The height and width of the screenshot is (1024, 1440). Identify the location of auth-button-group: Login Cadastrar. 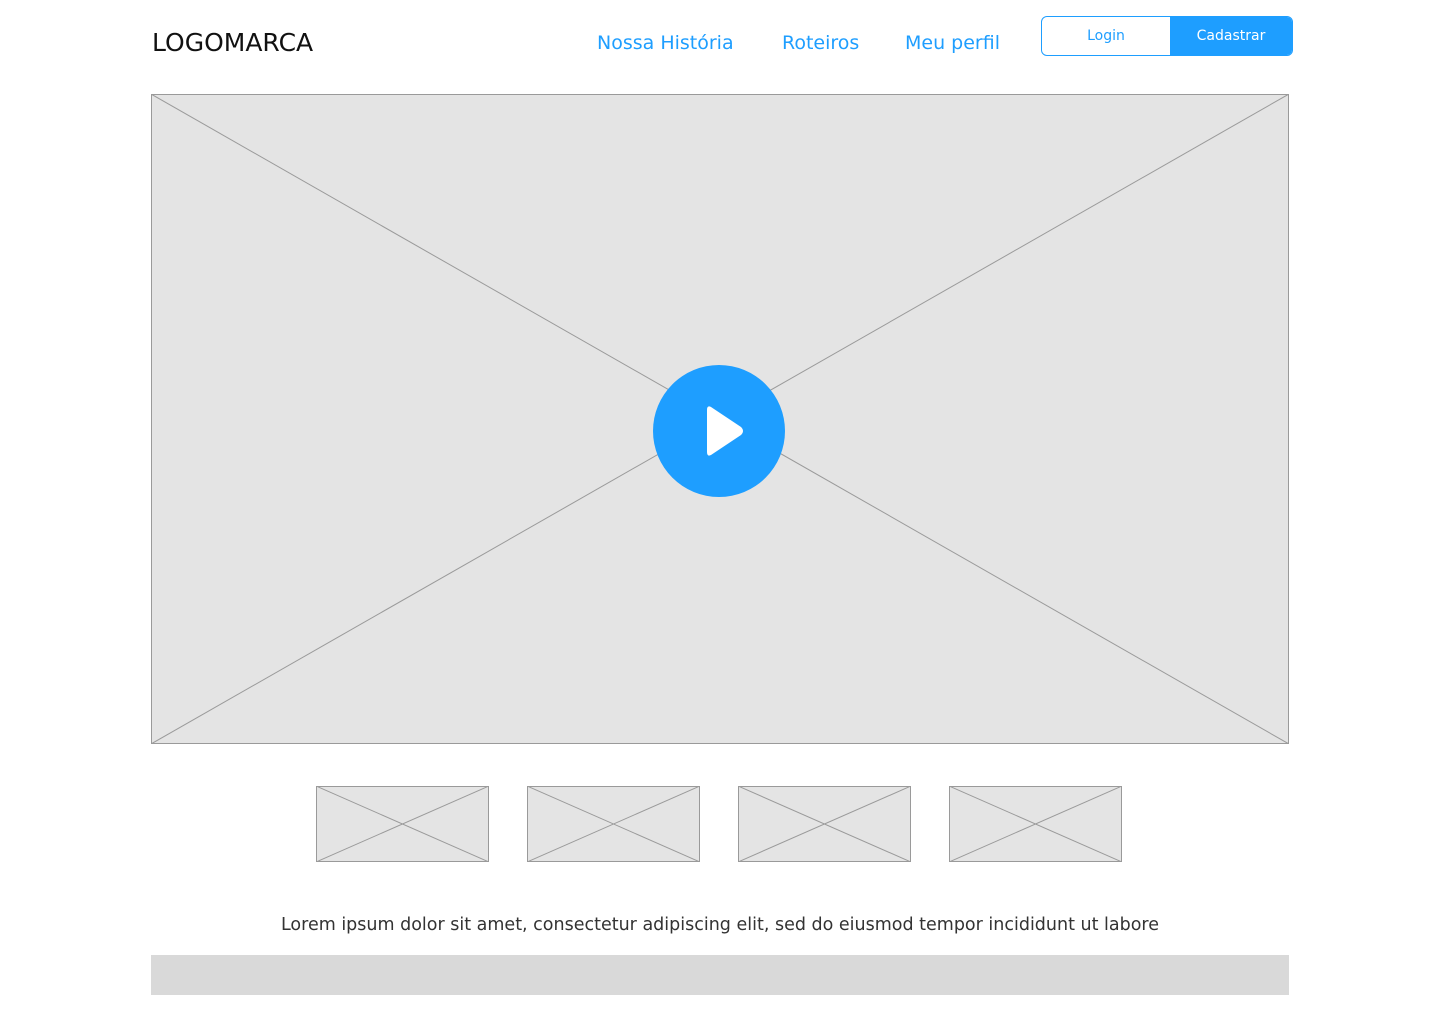
(1167, 36).